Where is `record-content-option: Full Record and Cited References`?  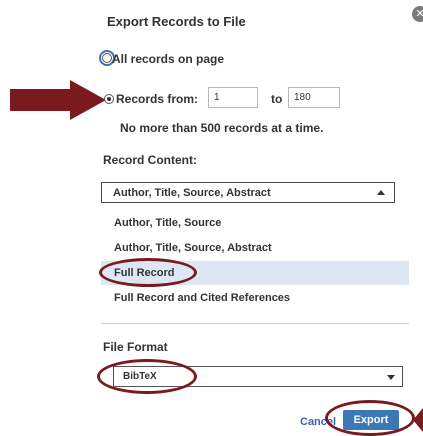
record-content-option: Full Record and Cited References is located at coordinates (255, 298).